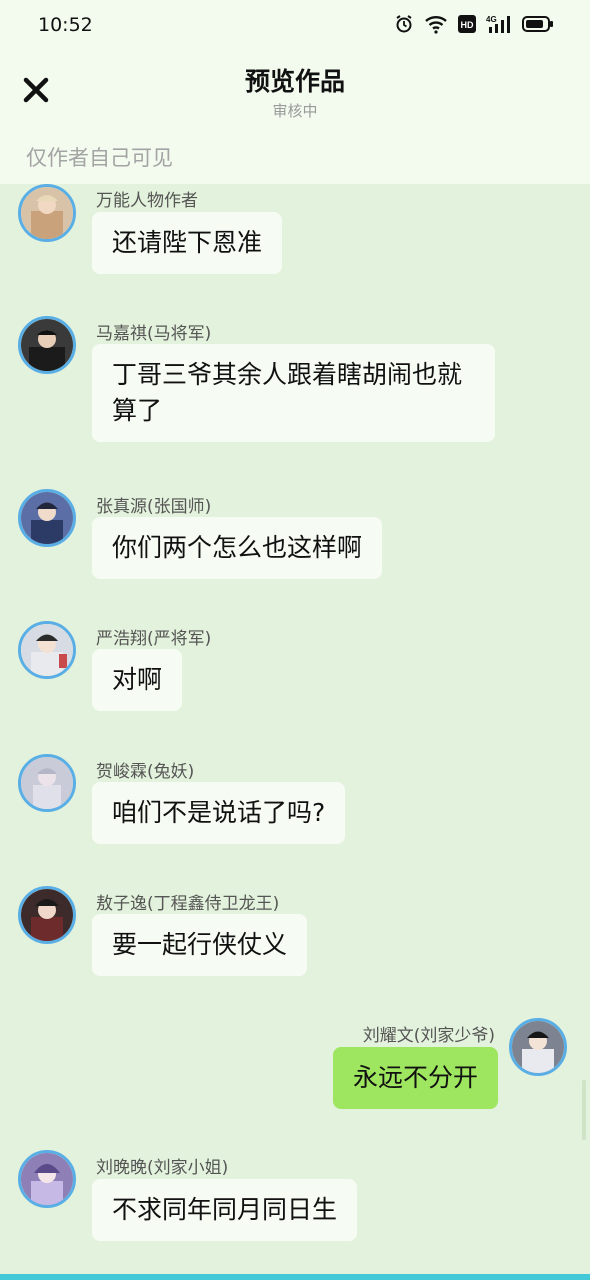 The image size is (590, 1280). What do you see at coordinates (99, 158) in the screenshot?
I see `visibility-note: 仅作者自己可见` at bounding box center [99, 158].